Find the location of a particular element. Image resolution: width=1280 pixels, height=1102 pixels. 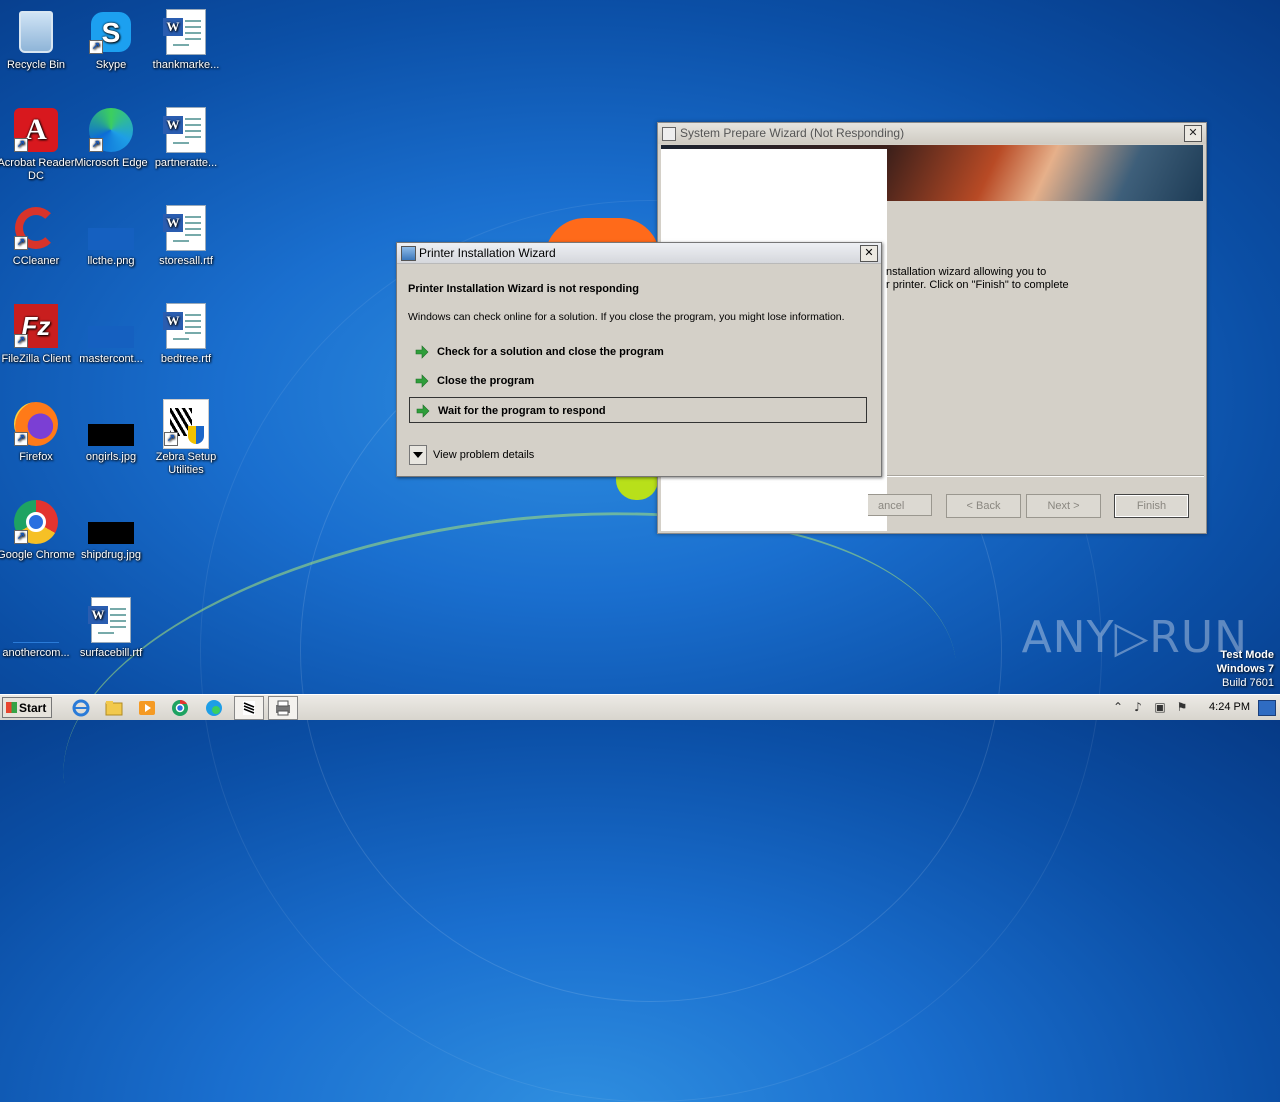

test-mode-info: Test Mode Windows 7 Build 7601 is located at coordinates (1245, 669).